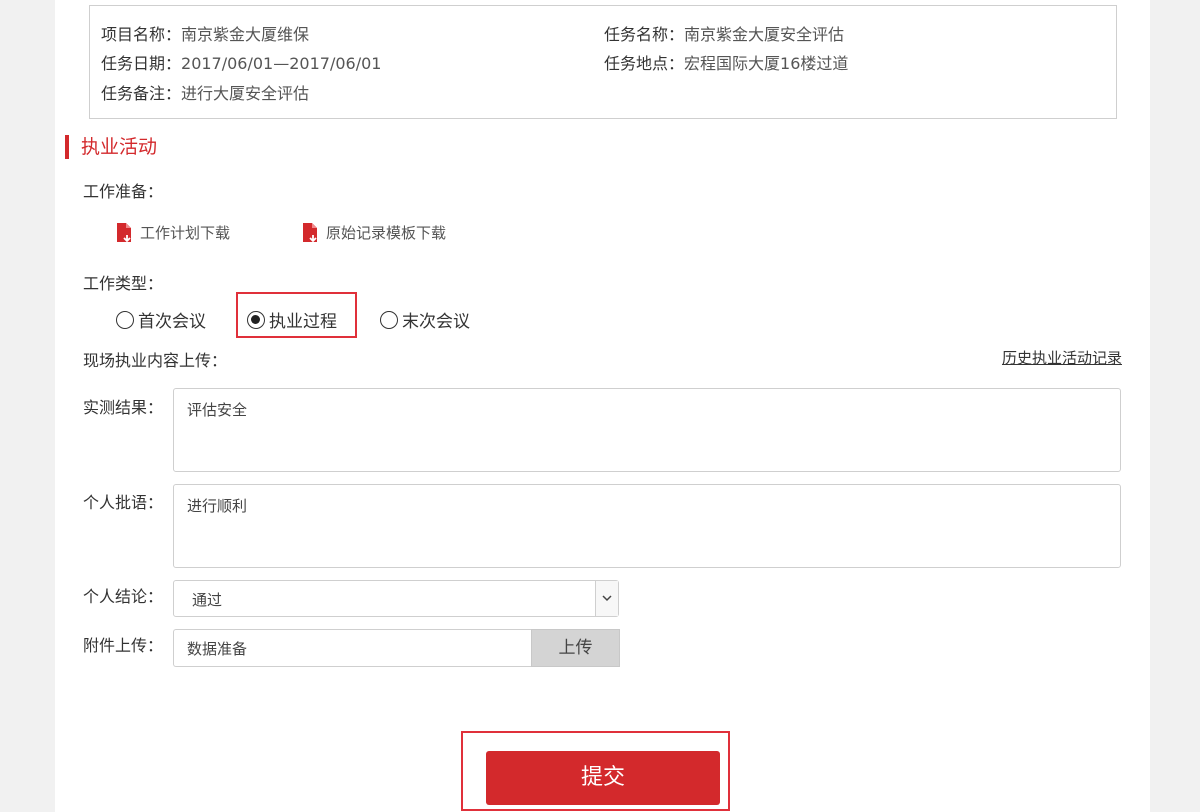  I want to click on measure-result-textarea: 评估安全, so click(647, 430).